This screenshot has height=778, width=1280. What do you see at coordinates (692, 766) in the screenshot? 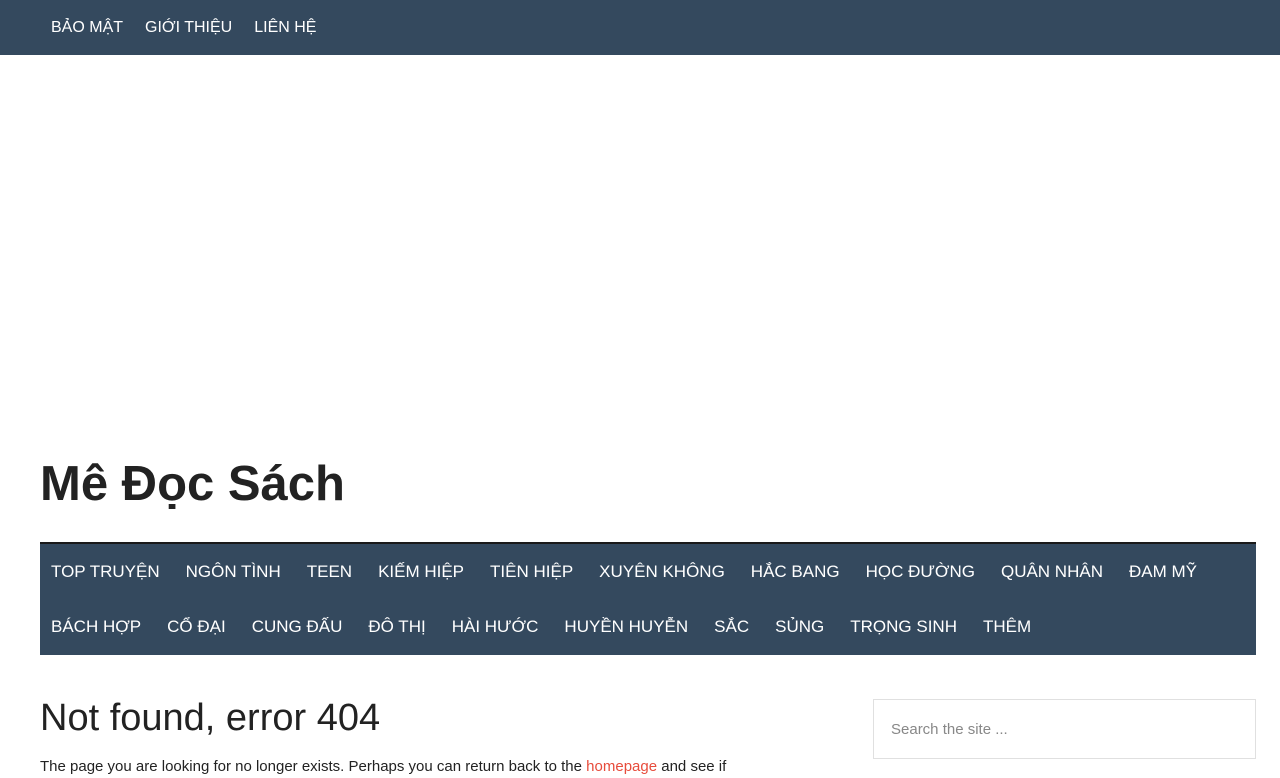
I see `error-text-after: and see if` at bounding box center [692, 766].